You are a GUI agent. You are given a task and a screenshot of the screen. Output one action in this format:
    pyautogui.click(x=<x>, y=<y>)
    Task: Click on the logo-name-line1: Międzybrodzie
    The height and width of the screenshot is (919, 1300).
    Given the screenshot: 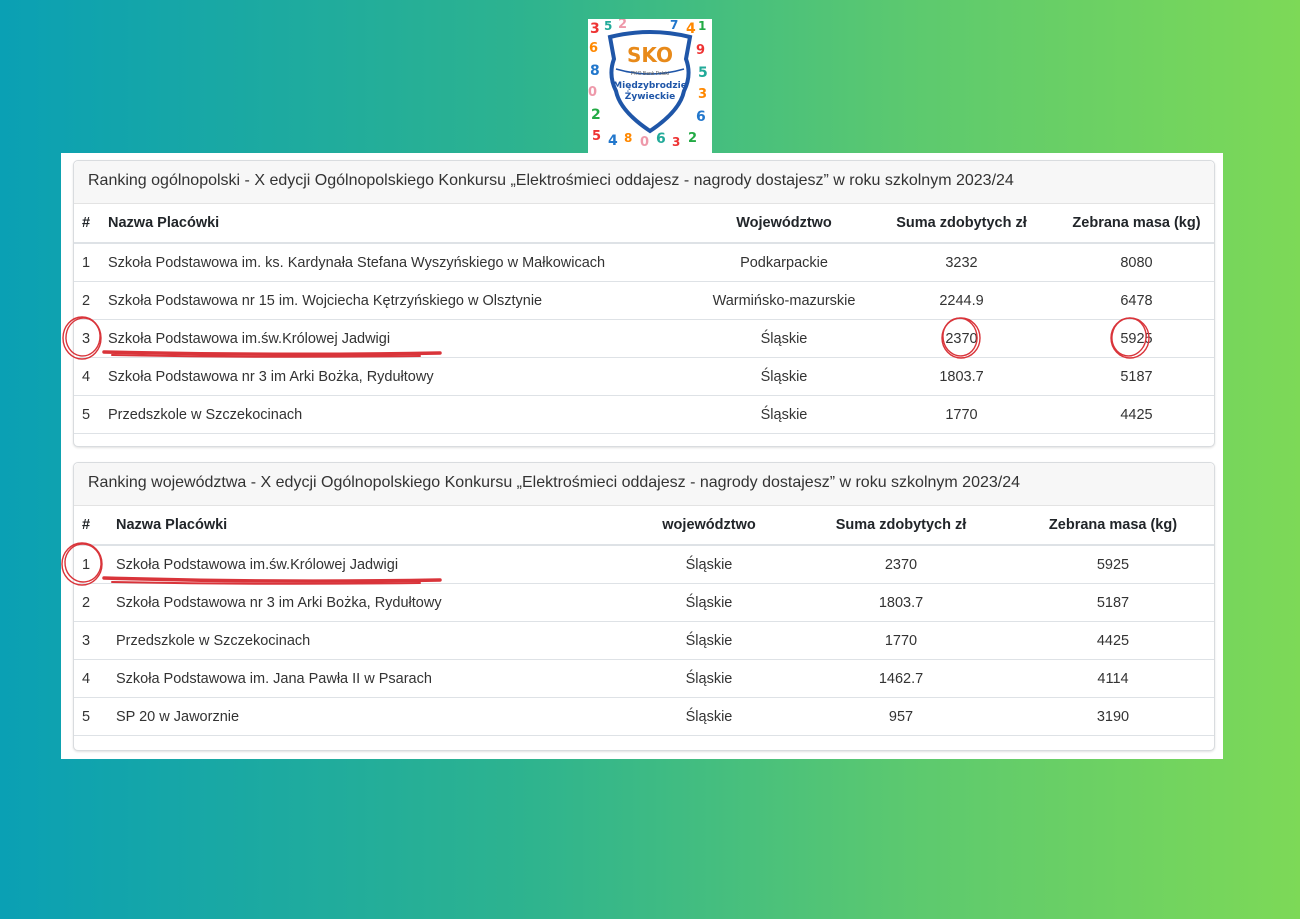 What is the action you would take?
    pyautogui.click(x=650, y=86)
    